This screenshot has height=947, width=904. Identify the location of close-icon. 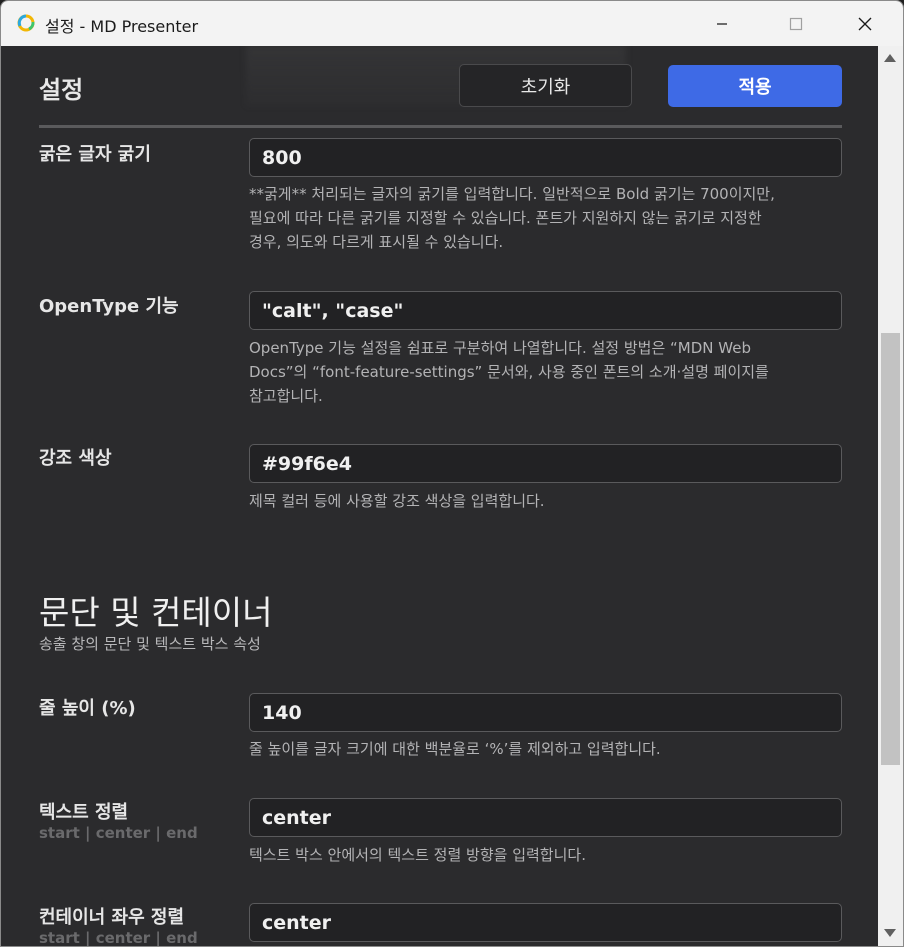
(865, 23).